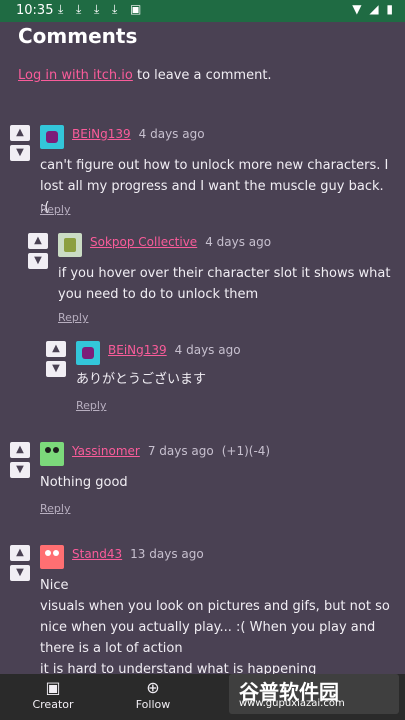 The image size is (405, 720). I want to click on comment-body: ありがとうございます, so click(141, 379).